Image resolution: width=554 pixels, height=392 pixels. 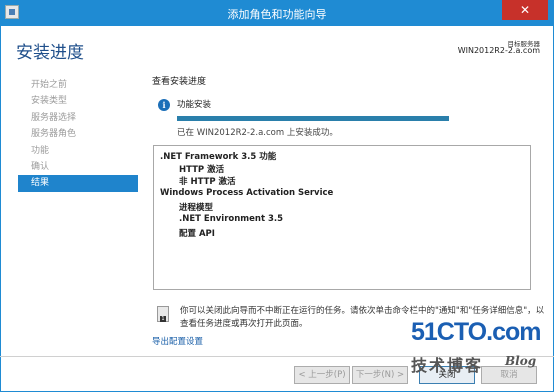 What do you see at coordinates (179, 82) in the screenshot?
I see `section-title: 查看安装进度` at bounding box center [179, 82].